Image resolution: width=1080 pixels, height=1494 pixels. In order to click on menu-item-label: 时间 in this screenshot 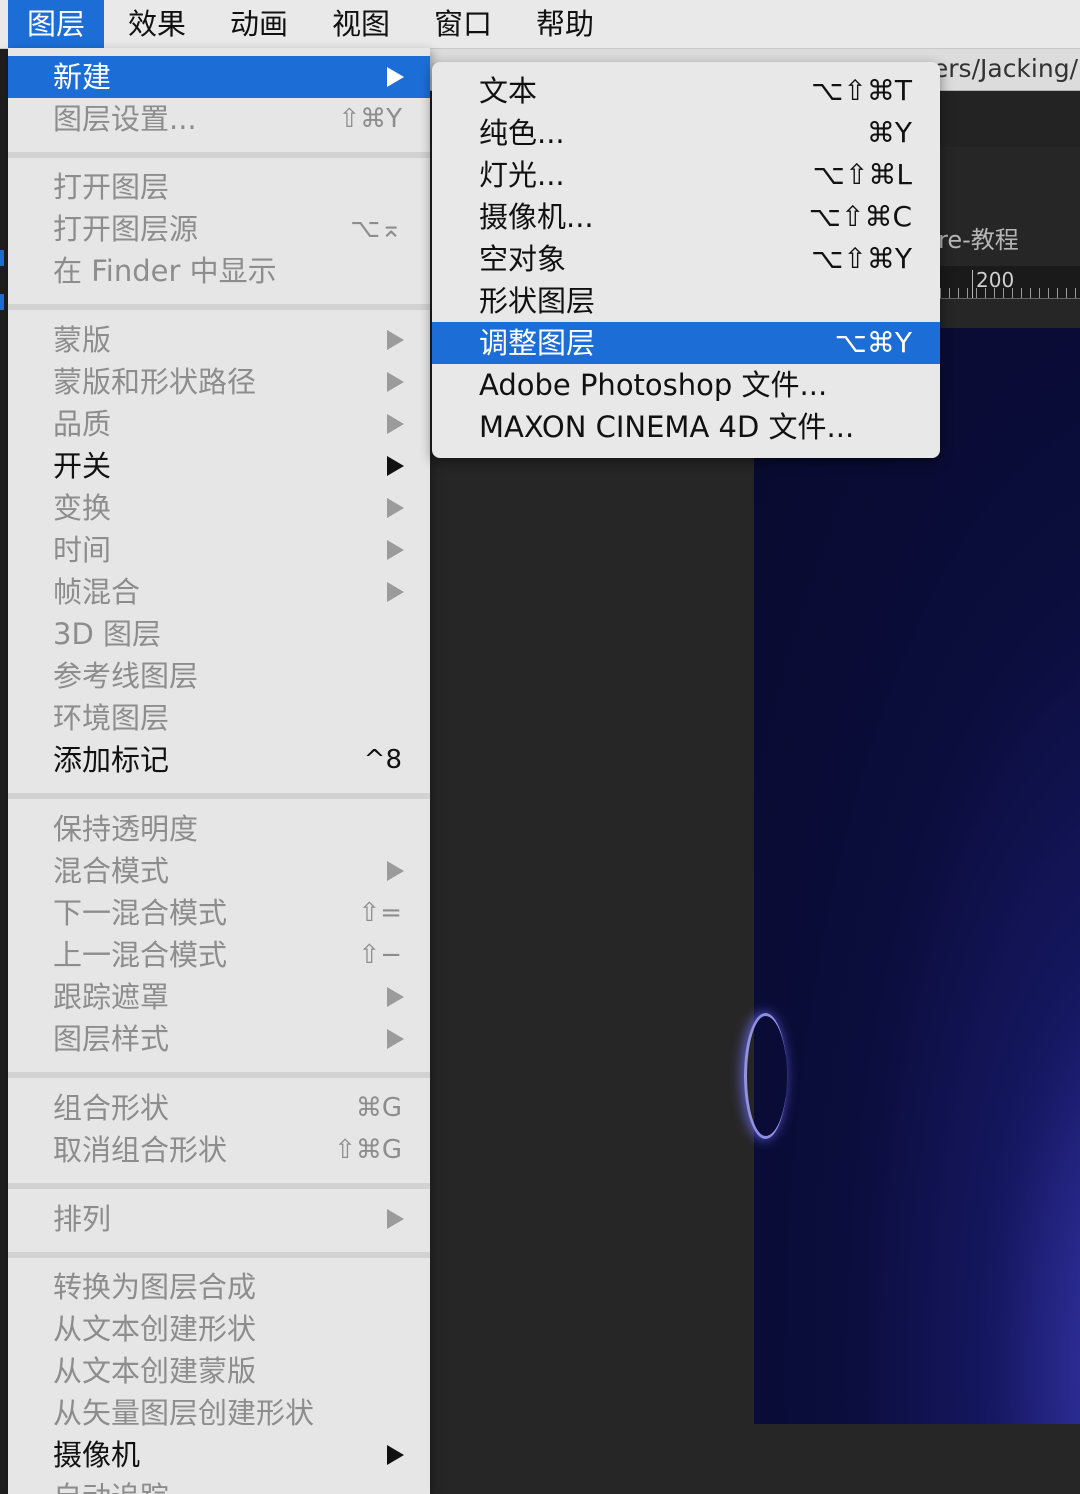, I will do `click(82, 550)`.